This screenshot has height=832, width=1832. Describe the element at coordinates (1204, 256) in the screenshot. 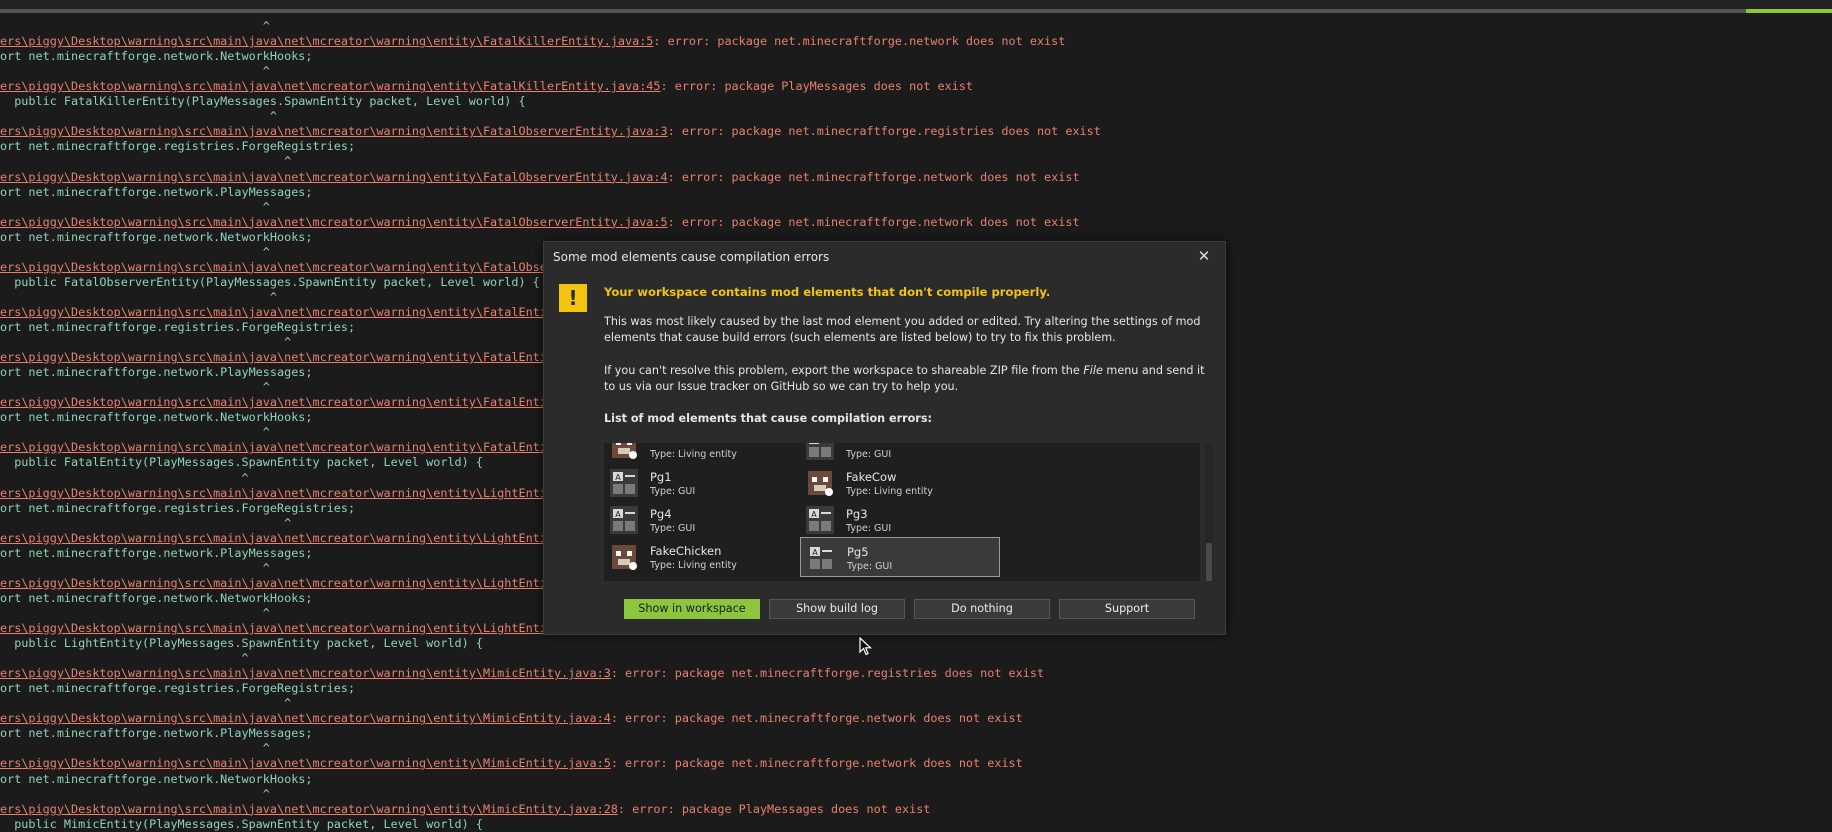

I see `close-icon: ✕` at that location.